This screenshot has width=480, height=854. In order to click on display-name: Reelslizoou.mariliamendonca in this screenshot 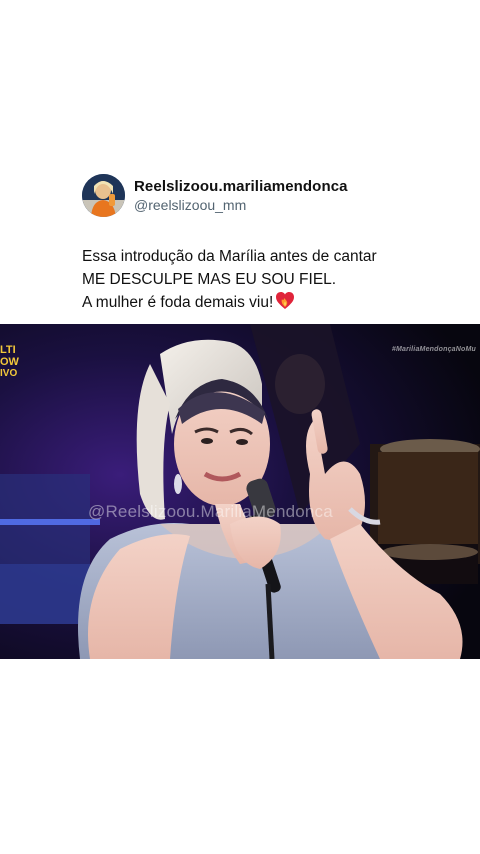, I will do `click(241, 186)`.